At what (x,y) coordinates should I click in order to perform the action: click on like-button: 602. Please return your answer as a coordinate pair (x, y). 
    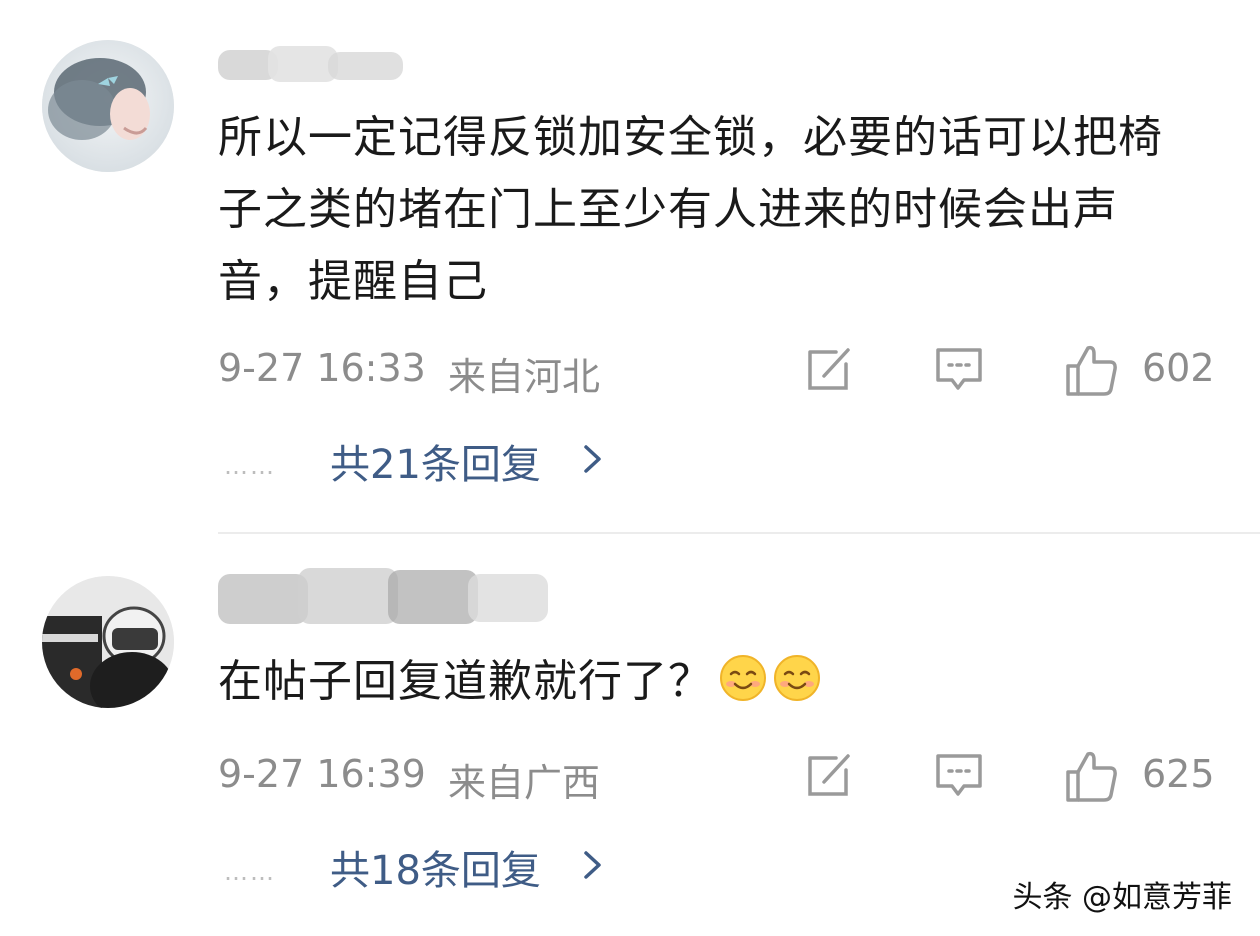
    Looking at the image, I should click on (1144, 369).